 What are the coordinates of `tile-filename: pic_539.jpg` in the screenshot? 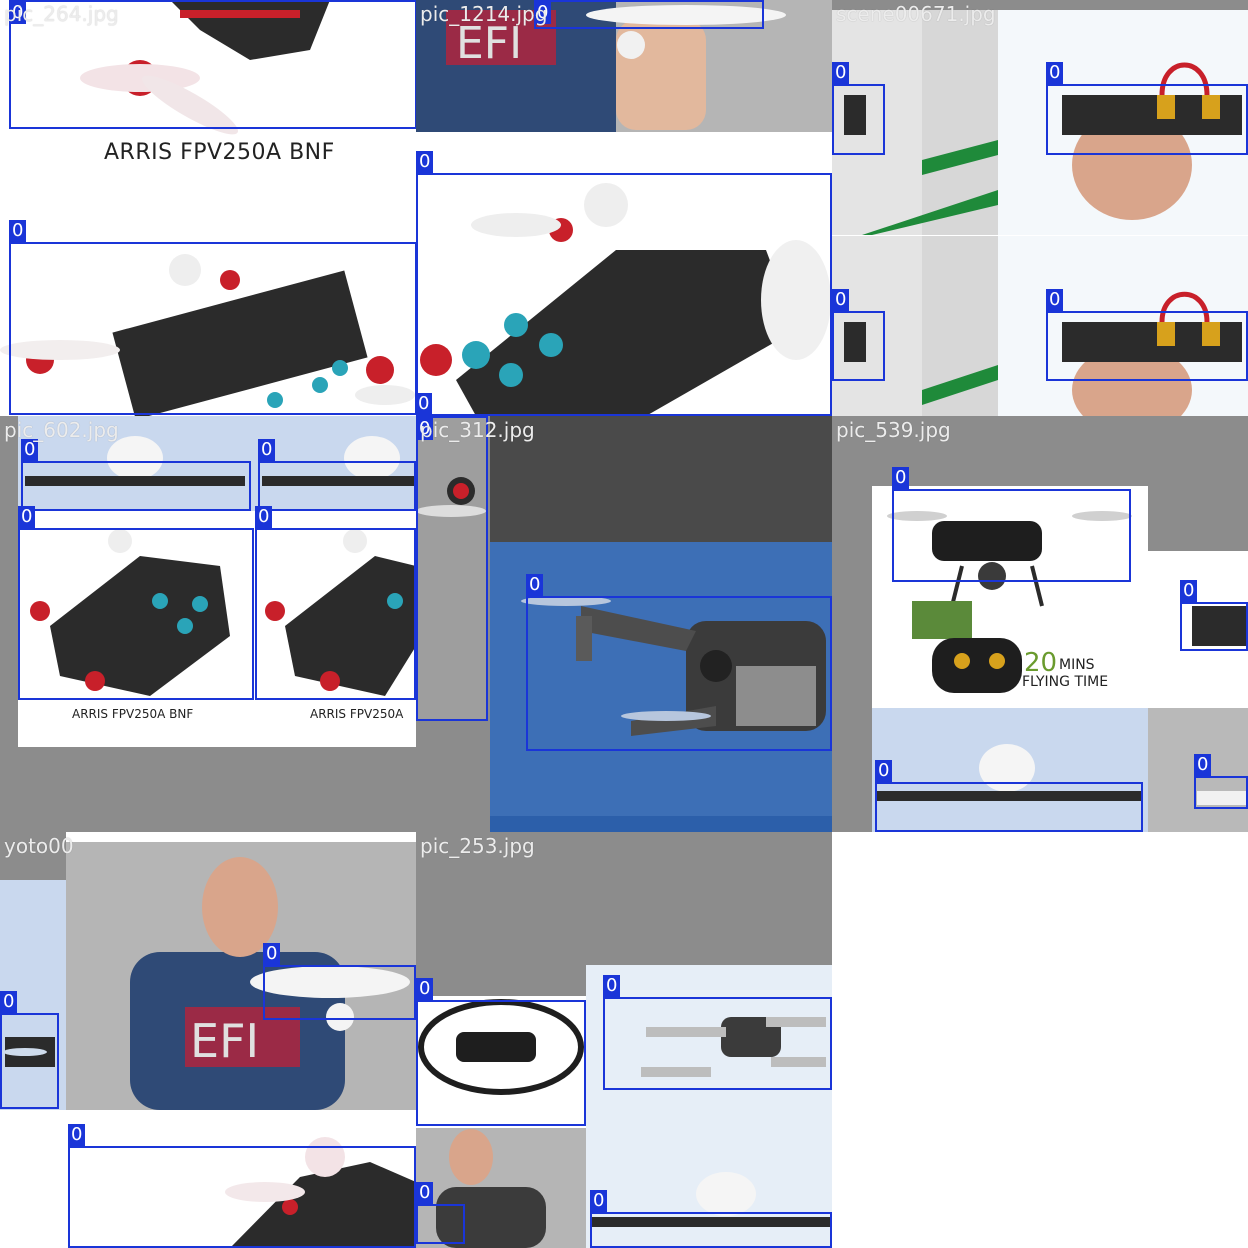 It's located at (893, 430).